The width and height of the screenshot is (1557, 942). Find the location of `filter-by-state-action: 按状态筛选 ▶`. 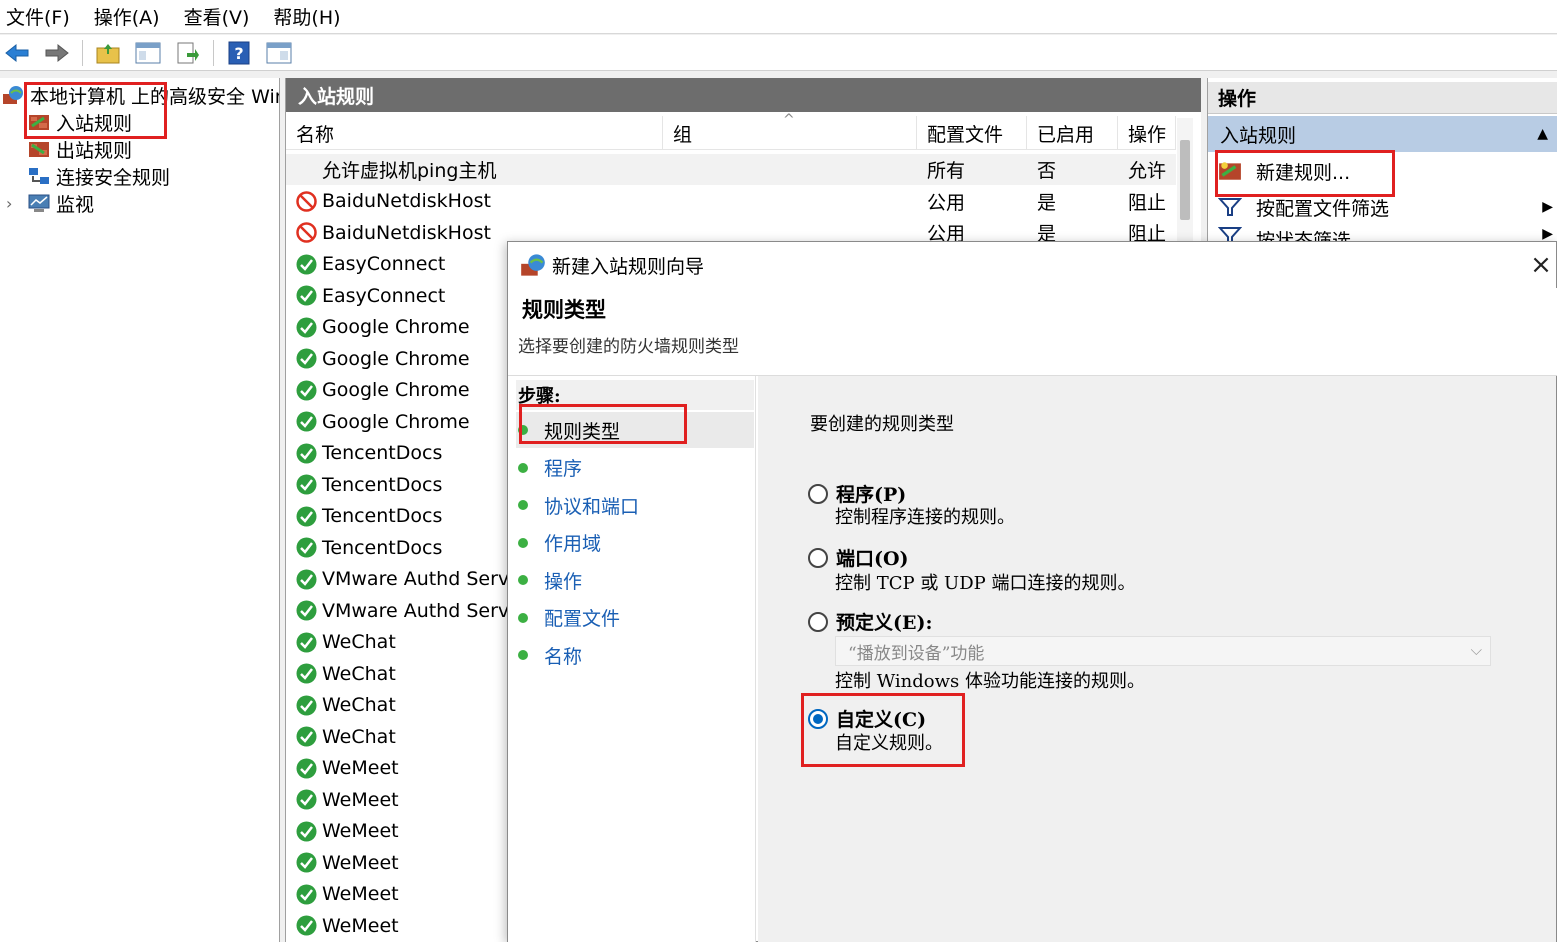

filter-by-state-action: 按状态筛选 ▶ is located at coordinates (1385, 234).